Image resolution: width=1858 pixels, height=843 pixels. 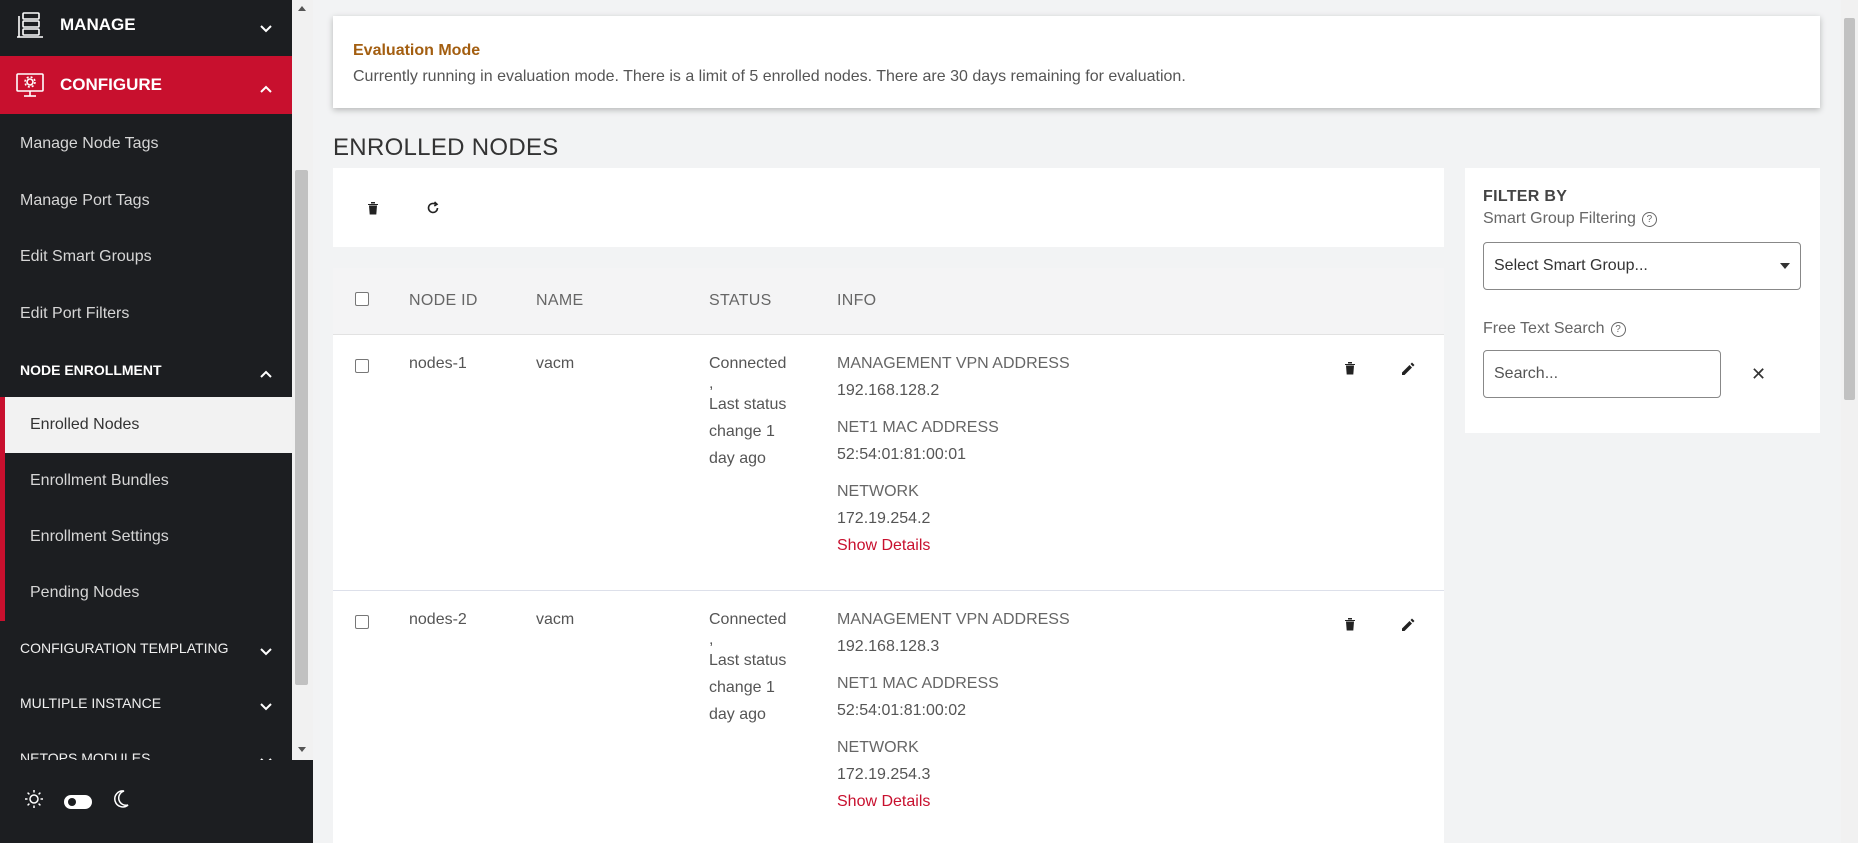 I want to click on sidebar-section-configuration-templating: CONFIGURATION TEMPLATING, so click(x=146, y=648).